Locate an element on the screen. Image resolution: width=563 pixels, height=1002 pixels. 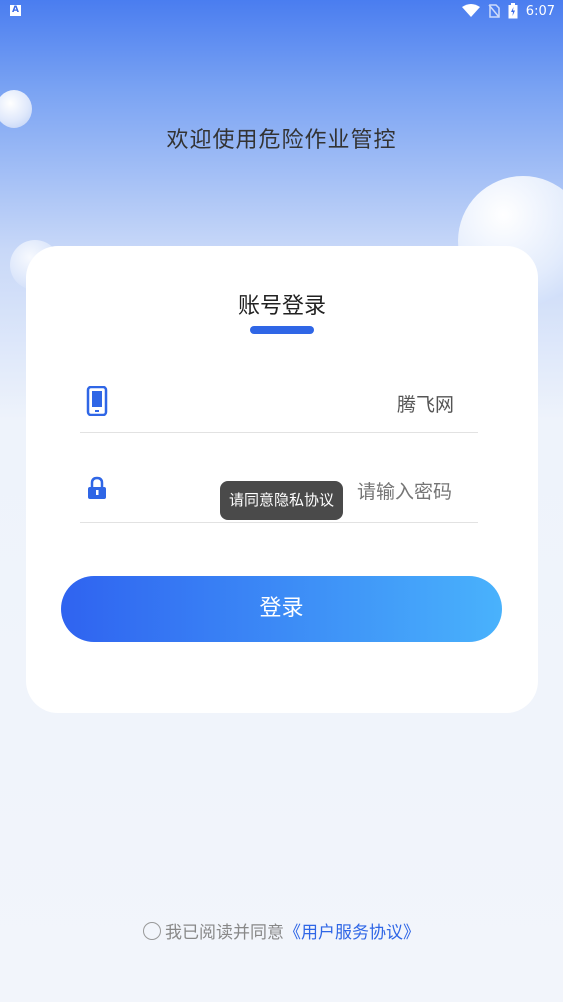
login-tab-title: 账号登录 is located at coordinates (281, 306).